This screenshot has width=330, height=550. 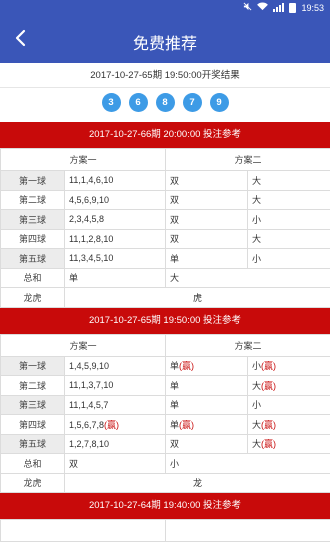 I want to click on plan-numbers-text: 11,1,4,5,7, so click(x=89, y=404).